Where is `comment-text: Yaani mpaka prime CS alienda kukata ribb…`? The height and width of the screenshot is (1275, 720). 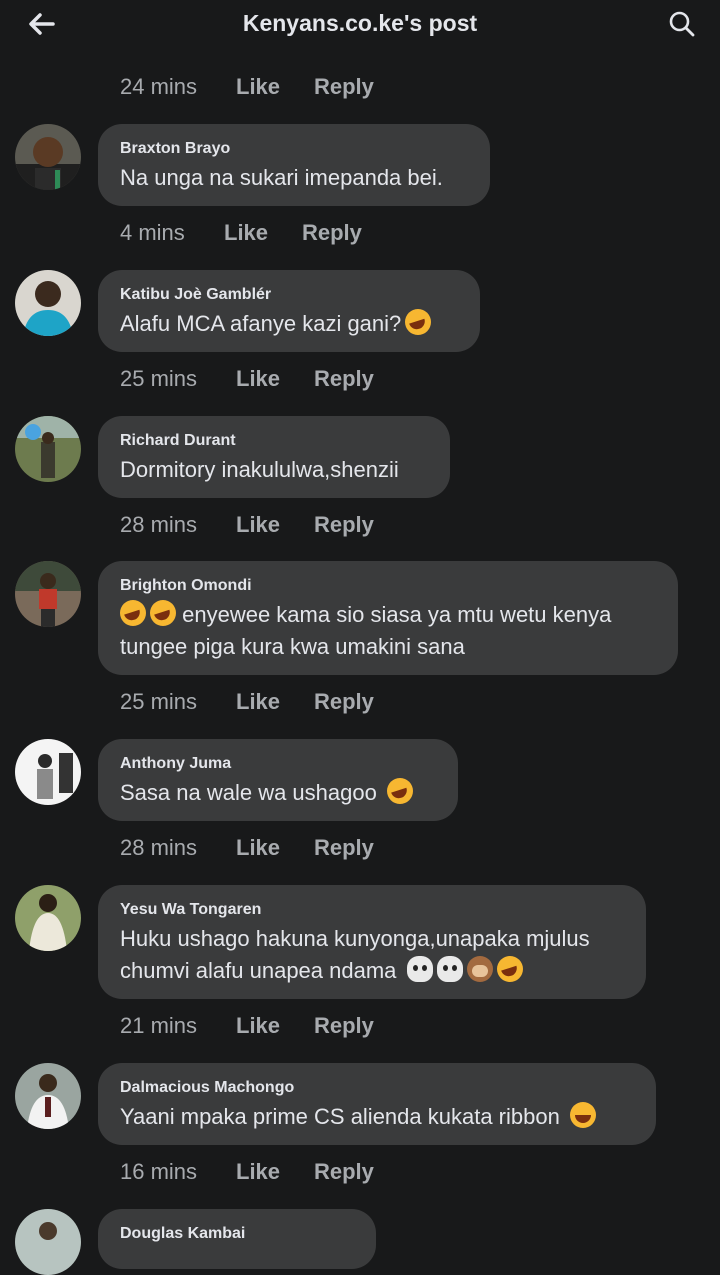 comment-text: Yaani mpaka prime CS alienda kukata ribb… is located at coordinates (377, 1117).